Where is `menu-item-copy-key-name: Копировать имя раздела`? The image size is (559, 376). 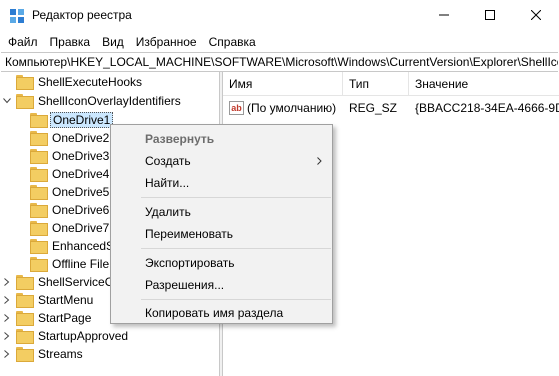
menu-item-copy-key-name: Копировать имя раздела is located at coordinates (222, 313).